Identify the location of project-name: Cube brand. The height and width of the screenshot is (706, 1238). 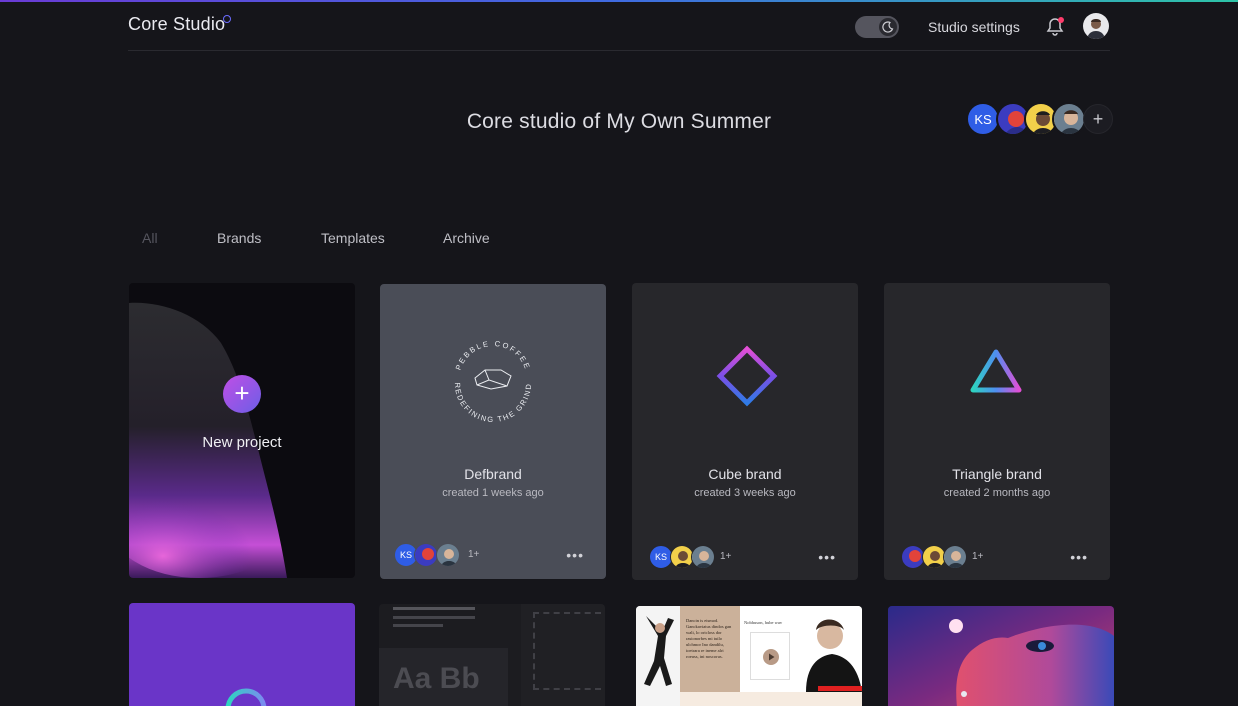
(745, 474).